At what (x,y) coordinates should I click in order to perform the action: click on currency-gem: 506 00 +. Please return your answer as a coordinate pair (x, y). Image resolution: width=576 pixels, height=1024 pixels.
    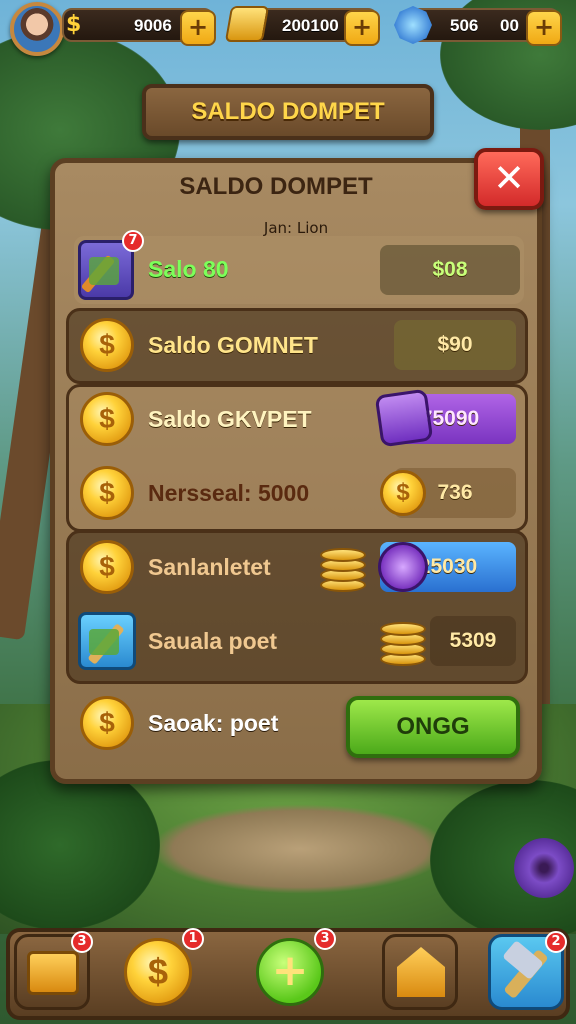
    Looking at the image, I should click on (486, 27).